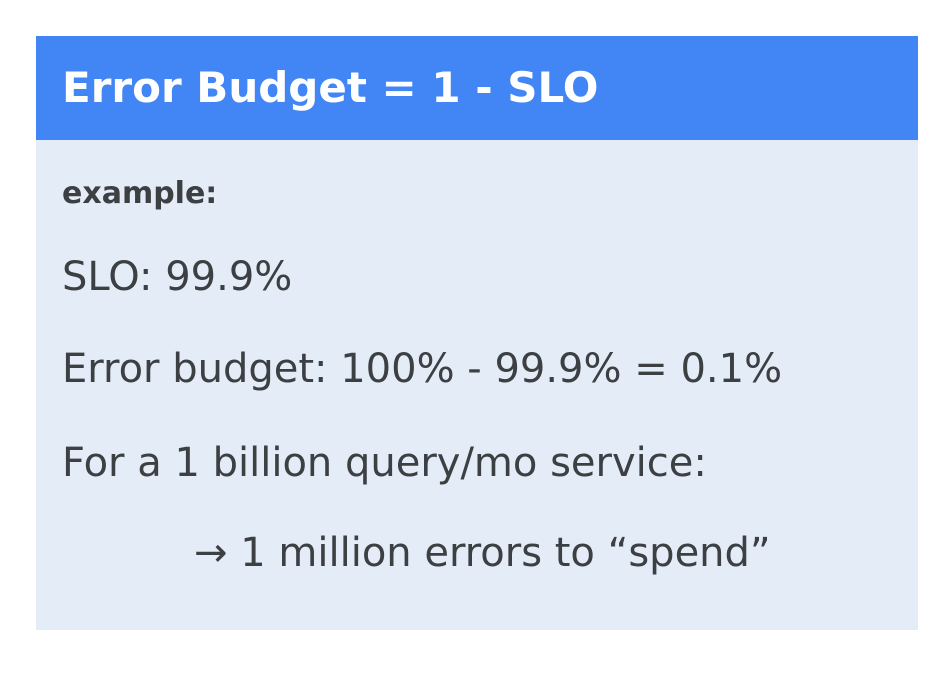  I want to click on service-volume: For a 1 billion query/mo service:, so click(384, 463).